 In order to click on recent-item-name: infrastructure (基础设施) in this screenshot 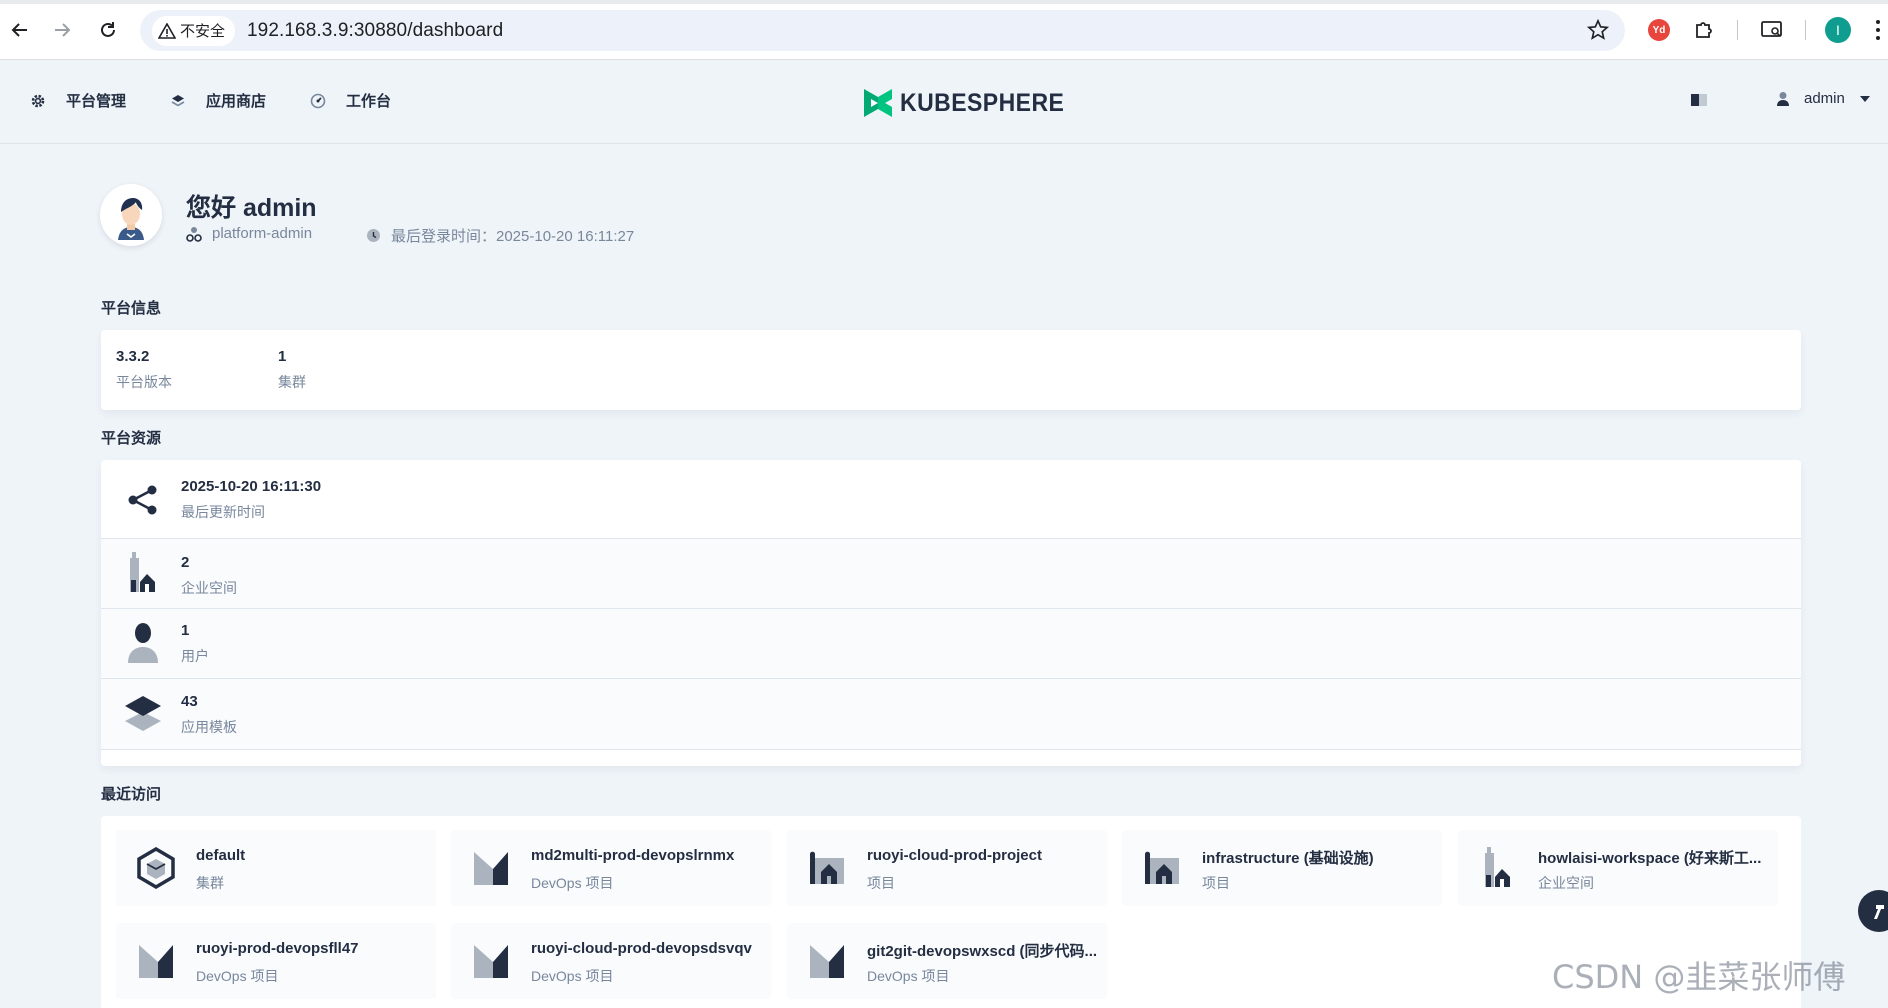, I will do `click(1288, 858)`.